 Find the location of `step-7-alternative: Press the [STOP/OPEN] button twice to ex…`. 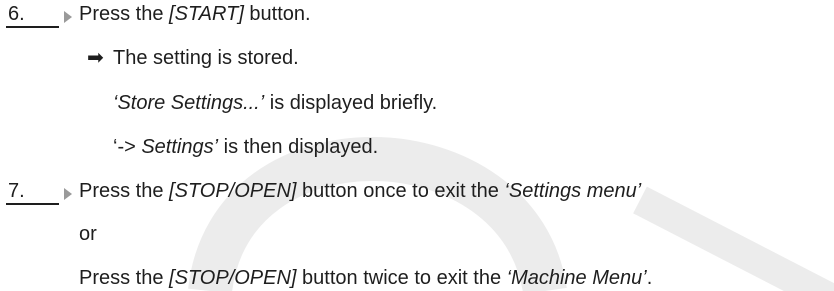

step-7-alternative: Press the [STOP/OPEN] button twice to ex… is located at coordinates (365, 278).